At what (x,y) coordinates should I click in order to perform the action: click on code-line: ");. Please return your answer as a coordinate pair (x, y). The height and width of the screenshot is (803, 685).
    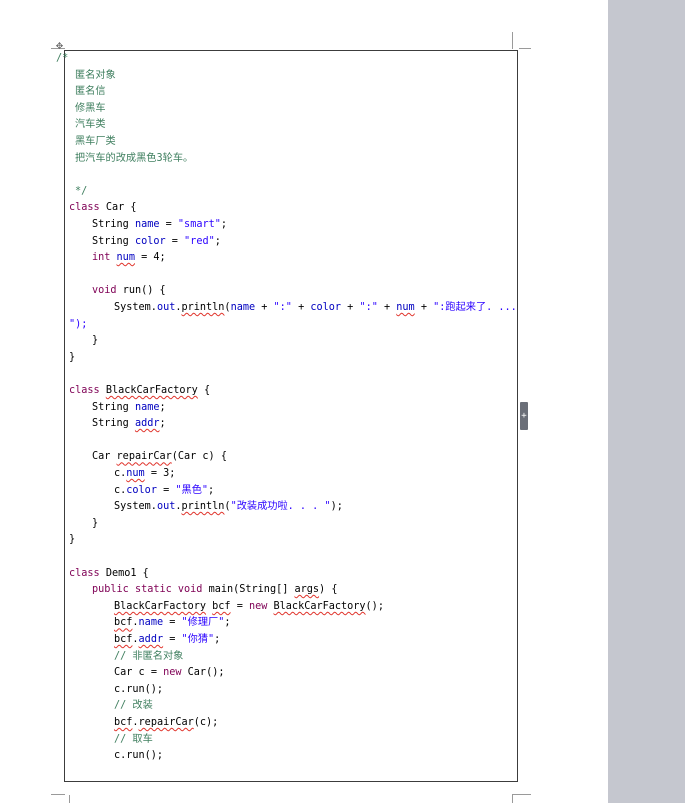
    Looking at the image, I should click on (78, 325).